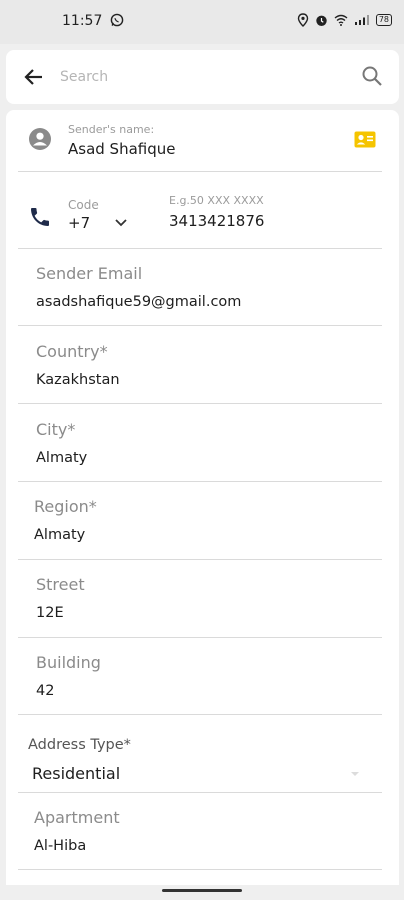  I want to click on home-indicator, so click(202, 890).